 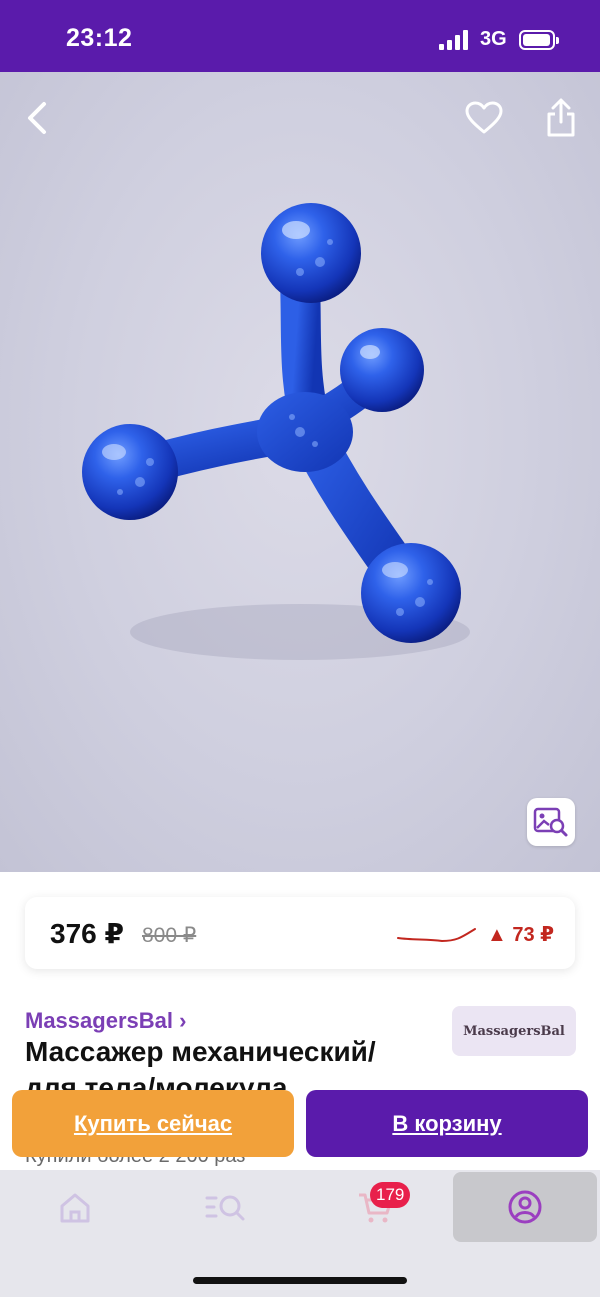 What do you see at coordinates (87, 933) in the screenshot?
I see `current-price: 376 ₽` at bounding box center [87, 933].